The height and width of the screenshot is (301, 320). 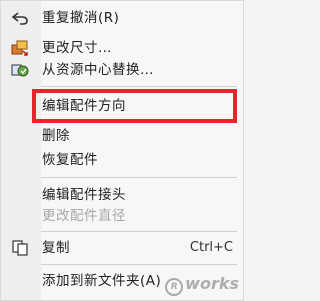 What do you see at coordinates (211, 247) in the screenshot?
I see `menu-item-shortcut: Ctrl+C` at bounding box center [211, 247].